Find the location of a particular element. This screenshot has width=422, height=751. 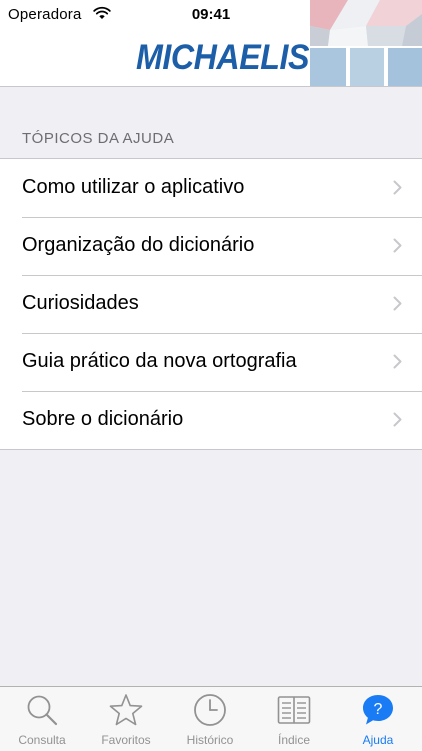

tab-consulta: Consulta is located at coordinates (42, 719).